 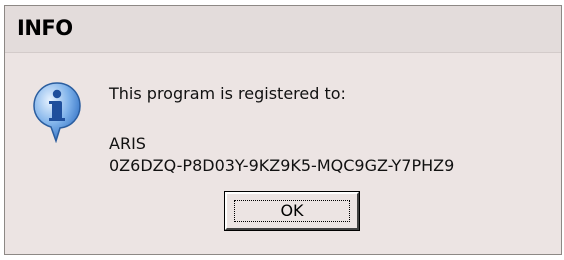 I want to click on ok-button: OK, so click(x=292, y=211).